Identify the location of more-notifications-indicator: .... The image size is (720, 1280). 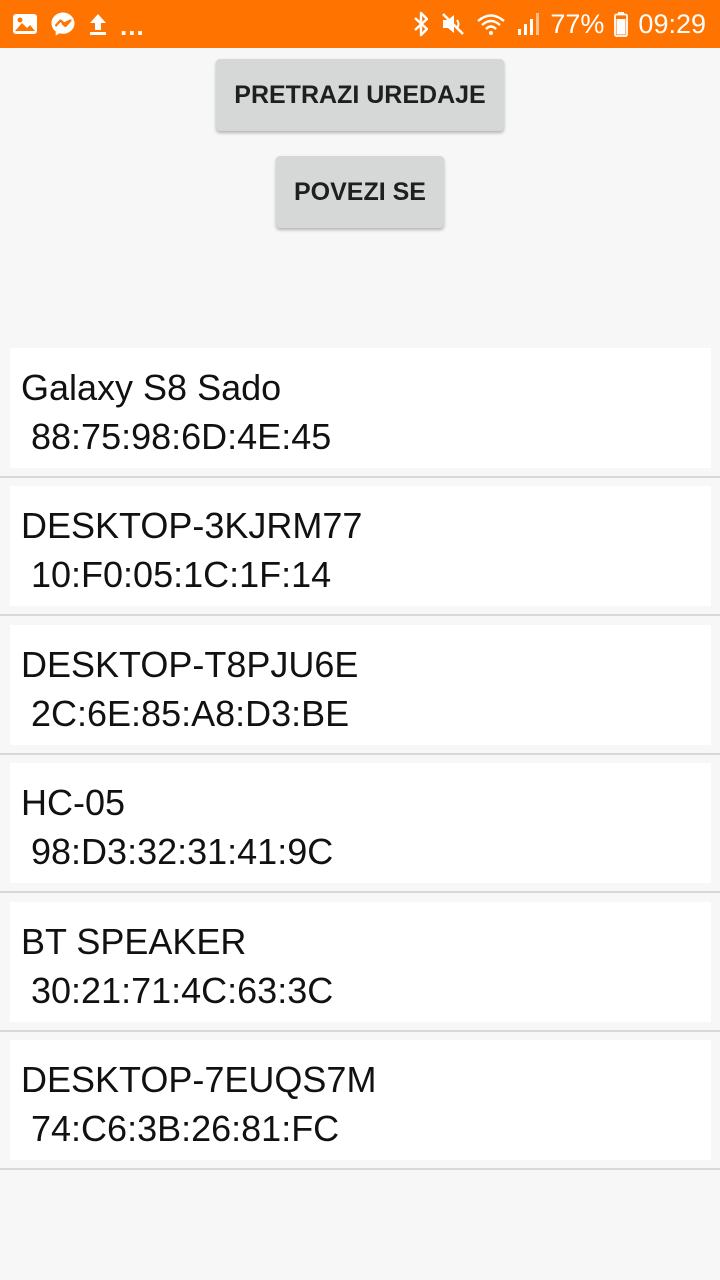
(132, 25).